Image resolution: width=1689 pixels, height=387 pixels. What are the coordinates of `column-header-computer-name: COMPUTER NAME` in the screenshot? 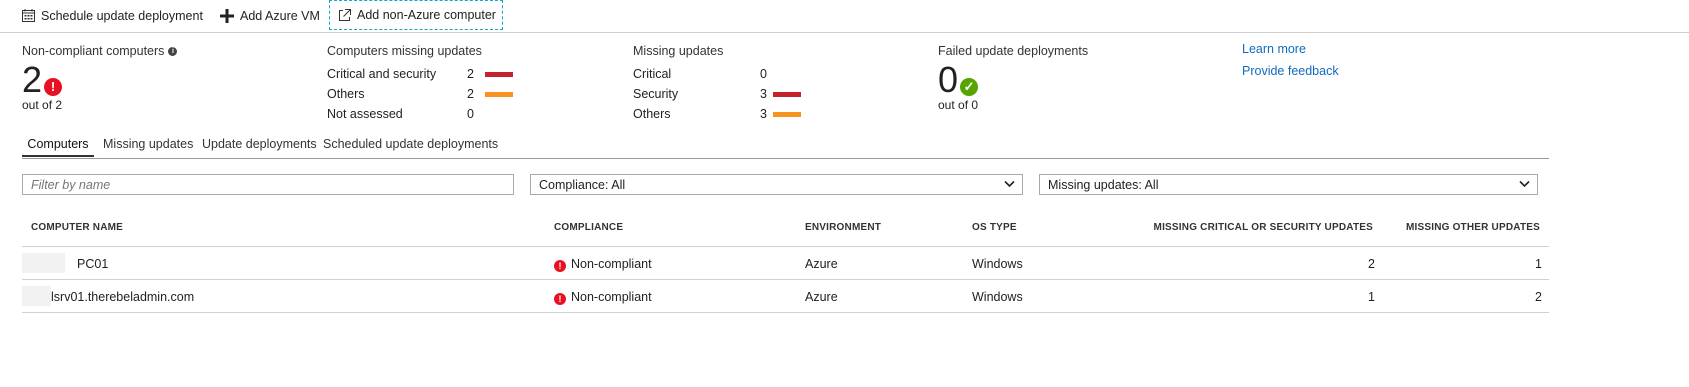 It's located at (77, 227).